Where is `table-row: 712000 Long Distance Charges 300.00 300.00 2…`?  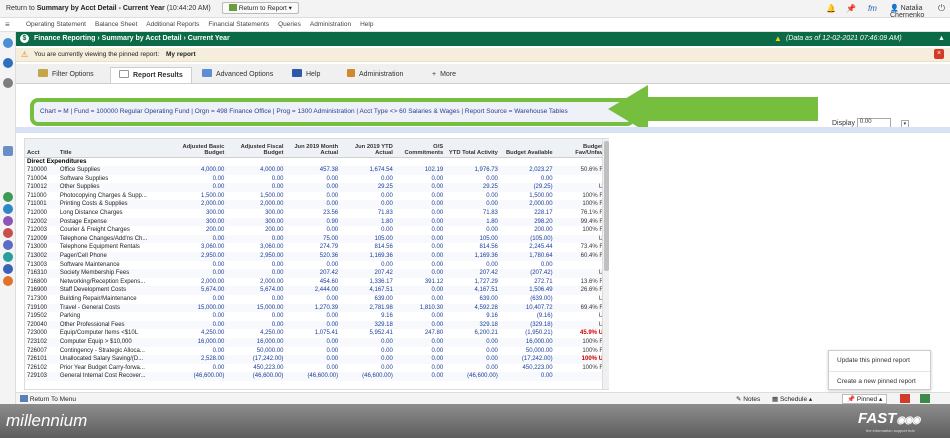 table-row: 712000 Long Distance Charges 300.00 300.00 2… is located at coordinates (315, 213).